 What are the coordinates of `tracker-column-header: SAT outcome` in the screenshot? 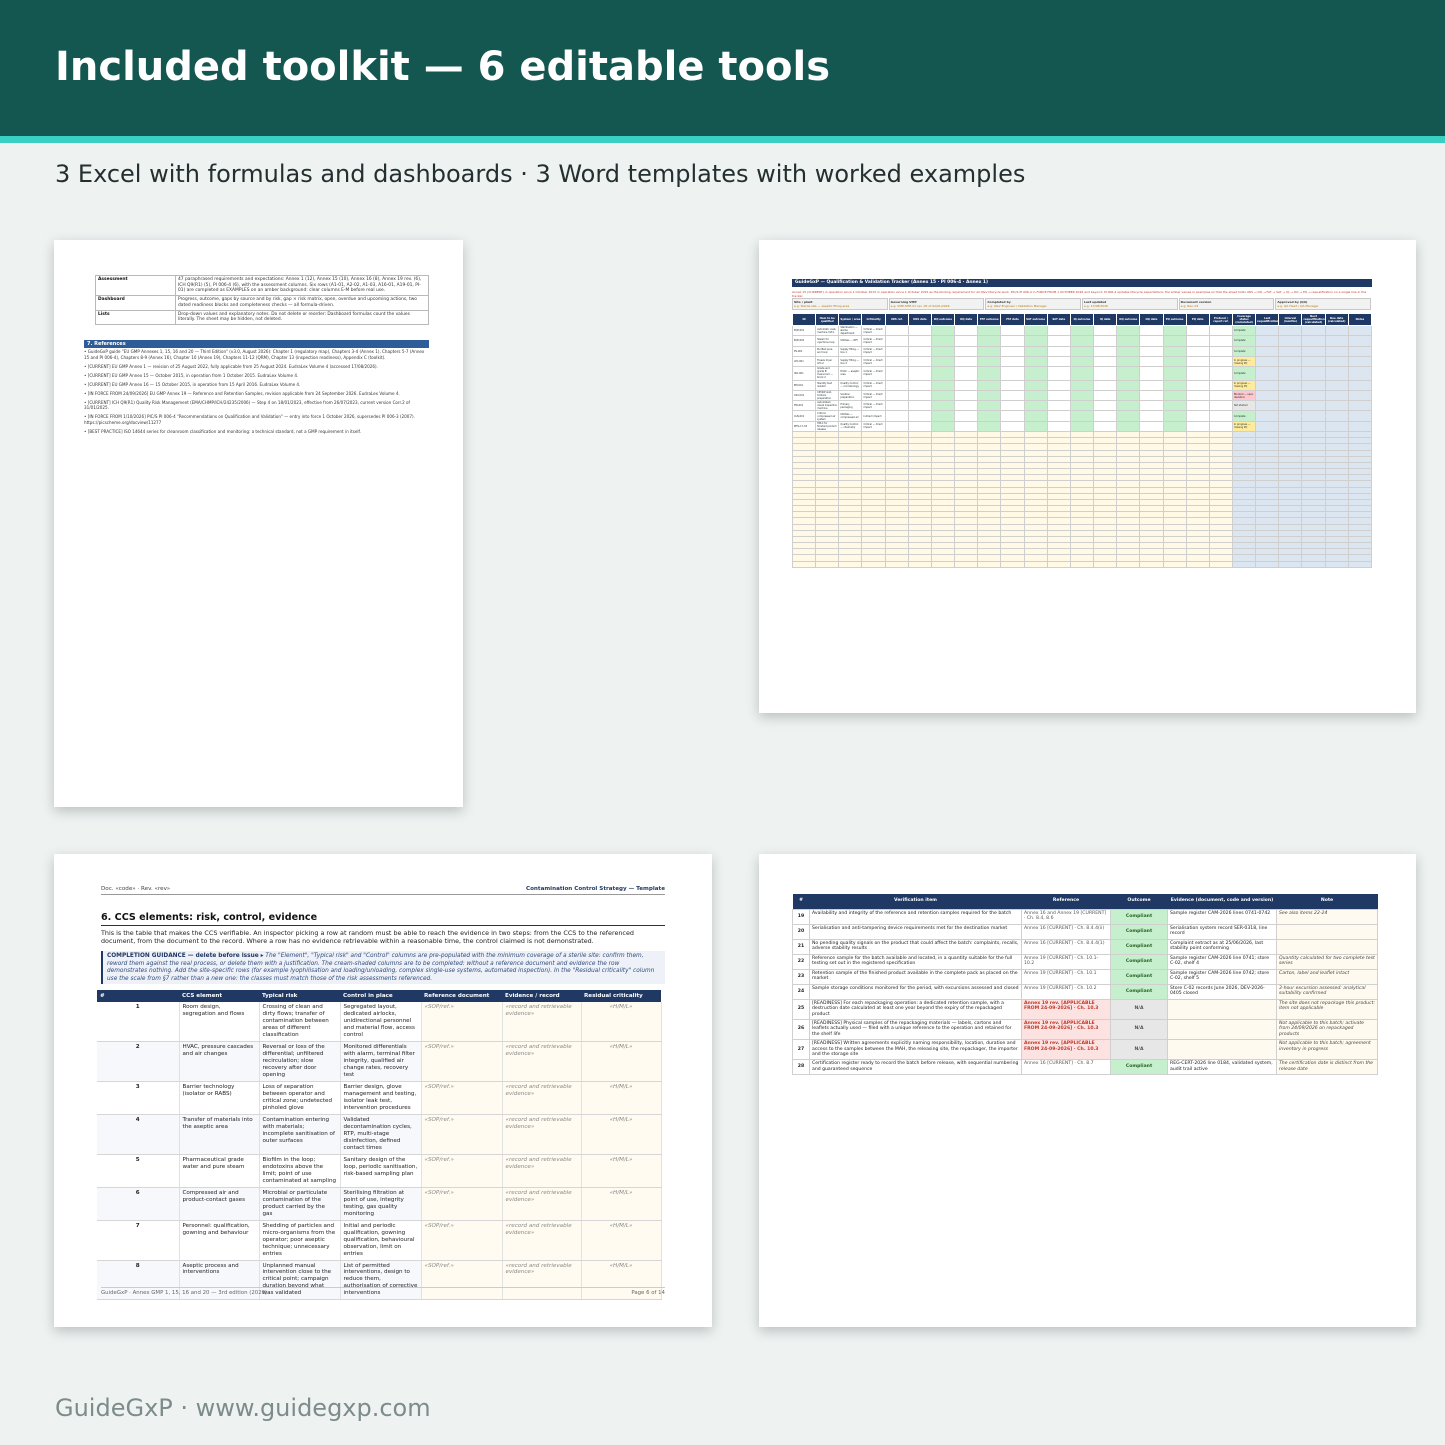 It's located at (1035, 319).